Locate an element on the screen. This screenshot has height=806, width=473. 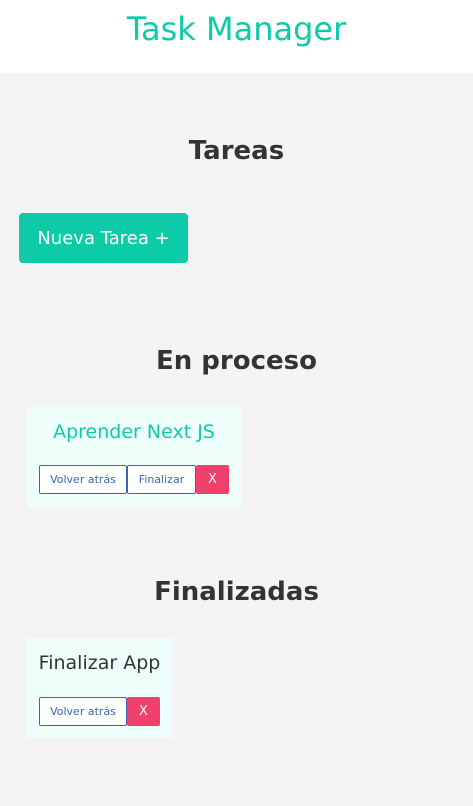
in-progress-section-title: En proceso is located at coordinates (236, 361).